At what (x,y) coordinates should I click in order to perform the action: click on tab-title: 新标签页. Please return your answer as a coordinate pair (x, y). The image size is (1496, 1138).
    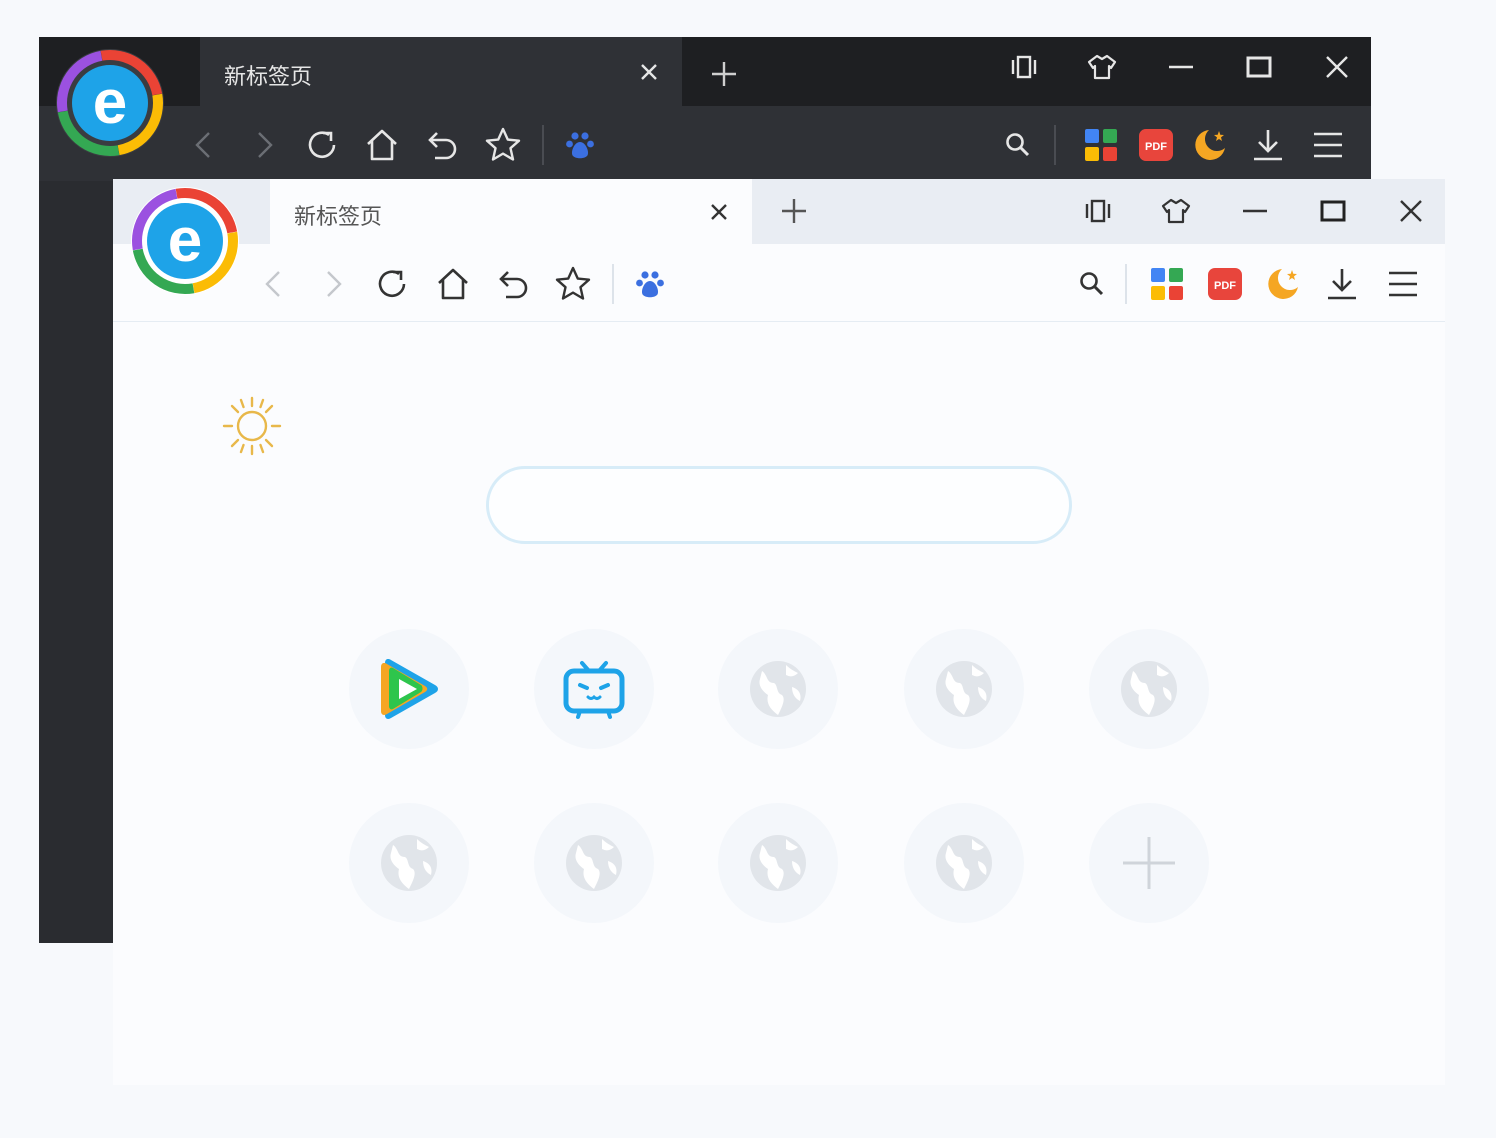
    Looking at the image, I should click on (268, 76).